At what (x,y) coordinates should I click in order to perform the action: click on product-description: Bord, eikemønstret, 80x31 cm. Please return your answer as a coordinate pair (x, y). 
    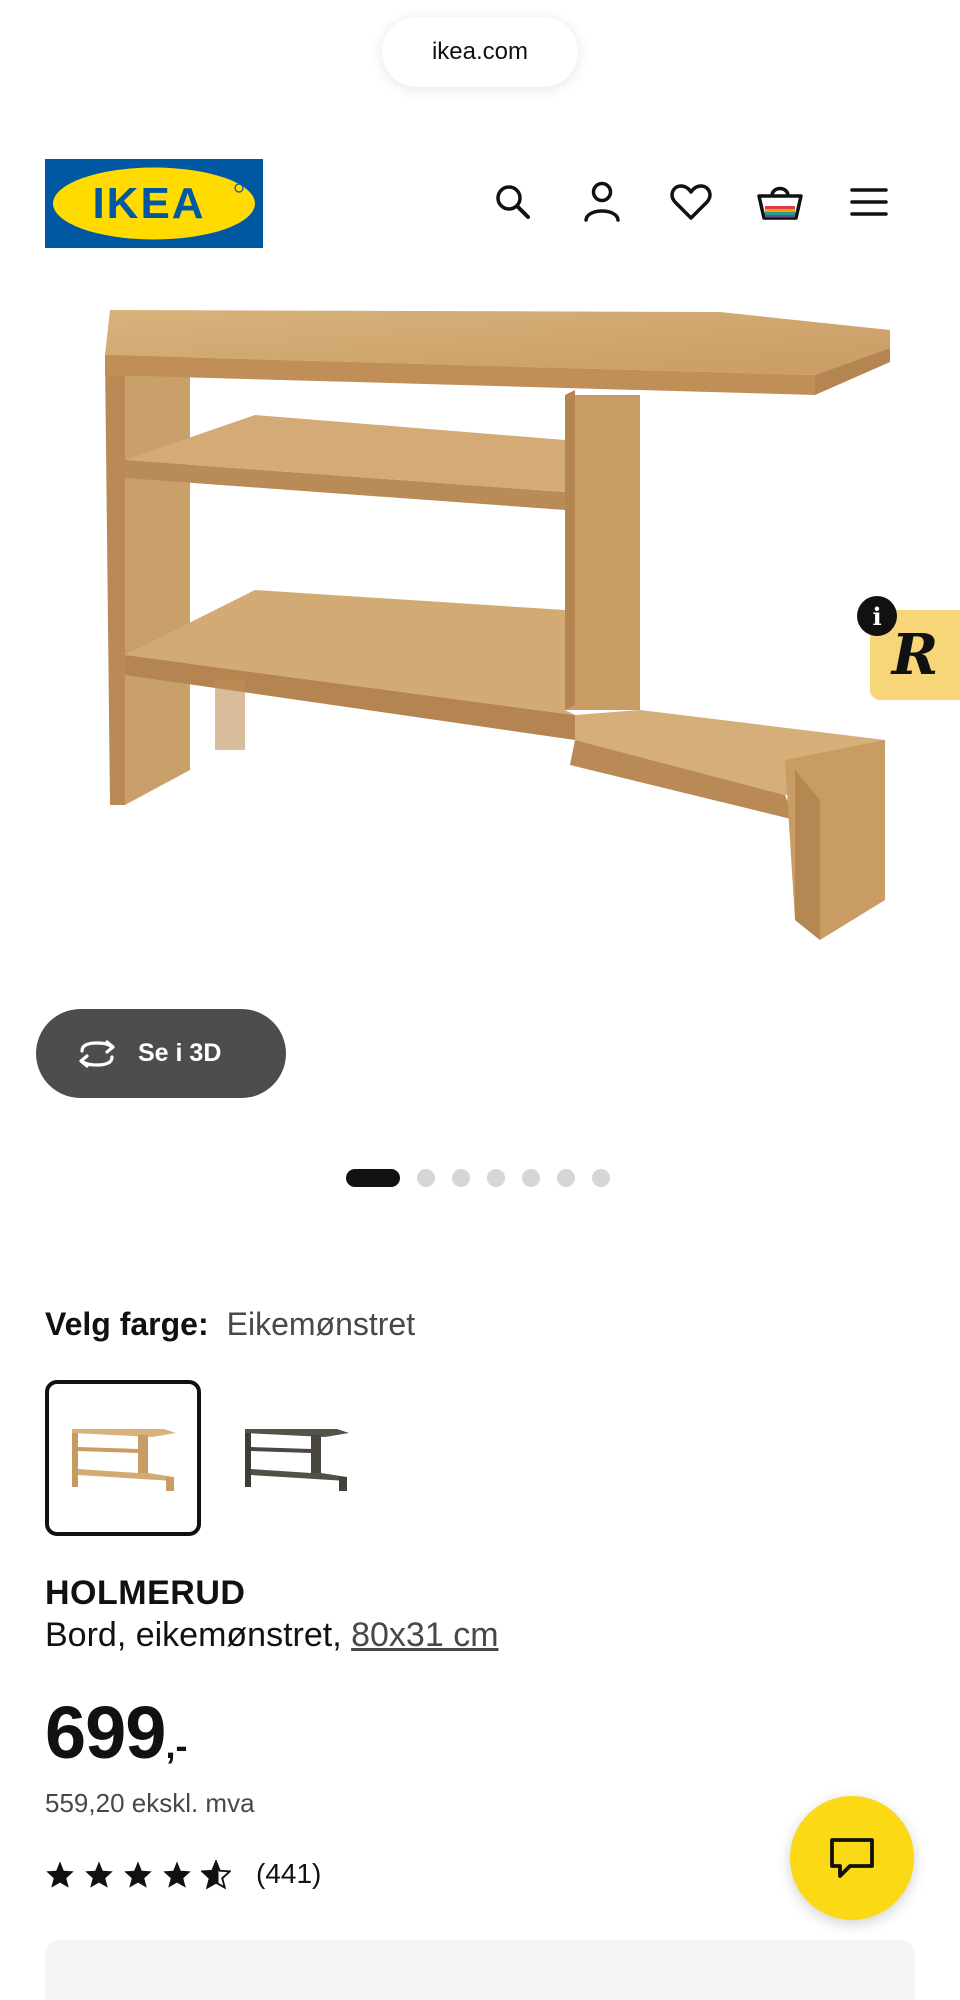
    Looking at the image, I should click on (272, 1635).